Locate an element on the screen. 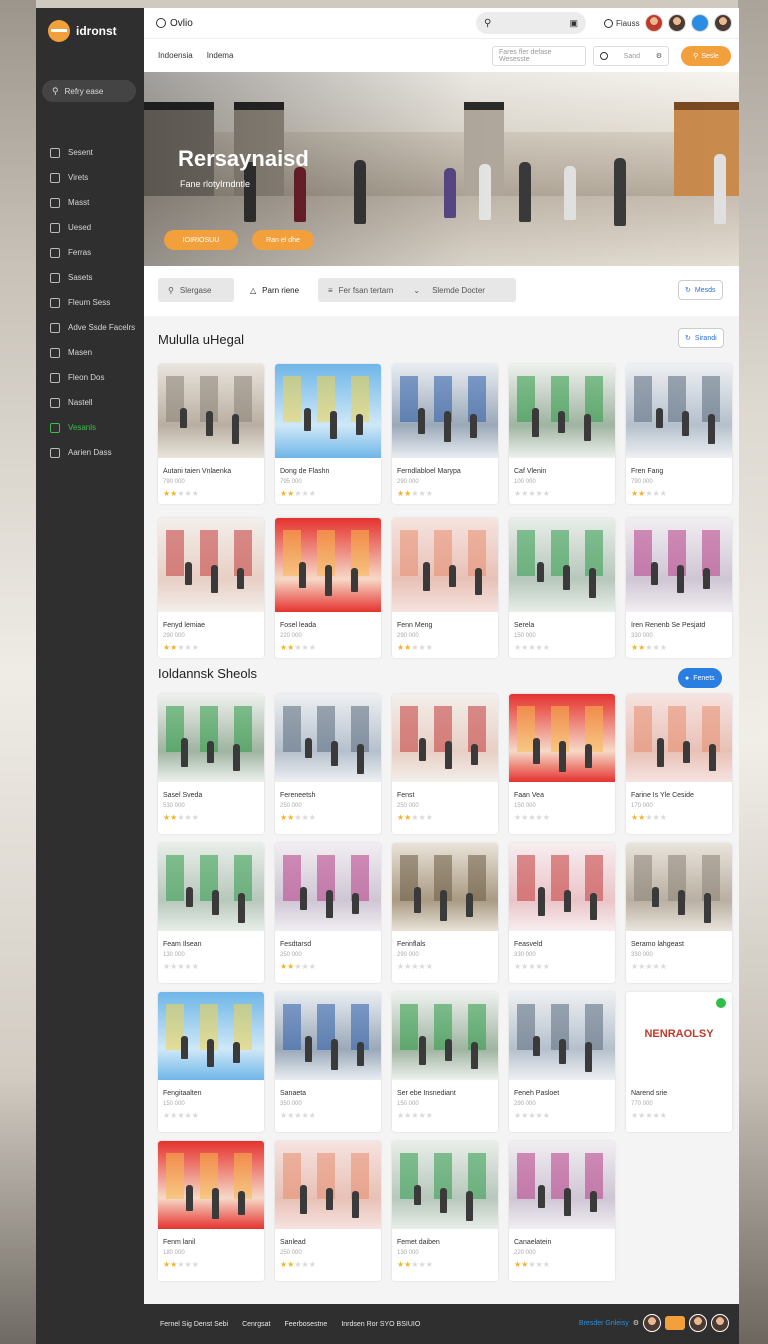 The height and width of the screenshot is (1344, 768). sidebar-item: Masst is located at coordinates (95, 202).